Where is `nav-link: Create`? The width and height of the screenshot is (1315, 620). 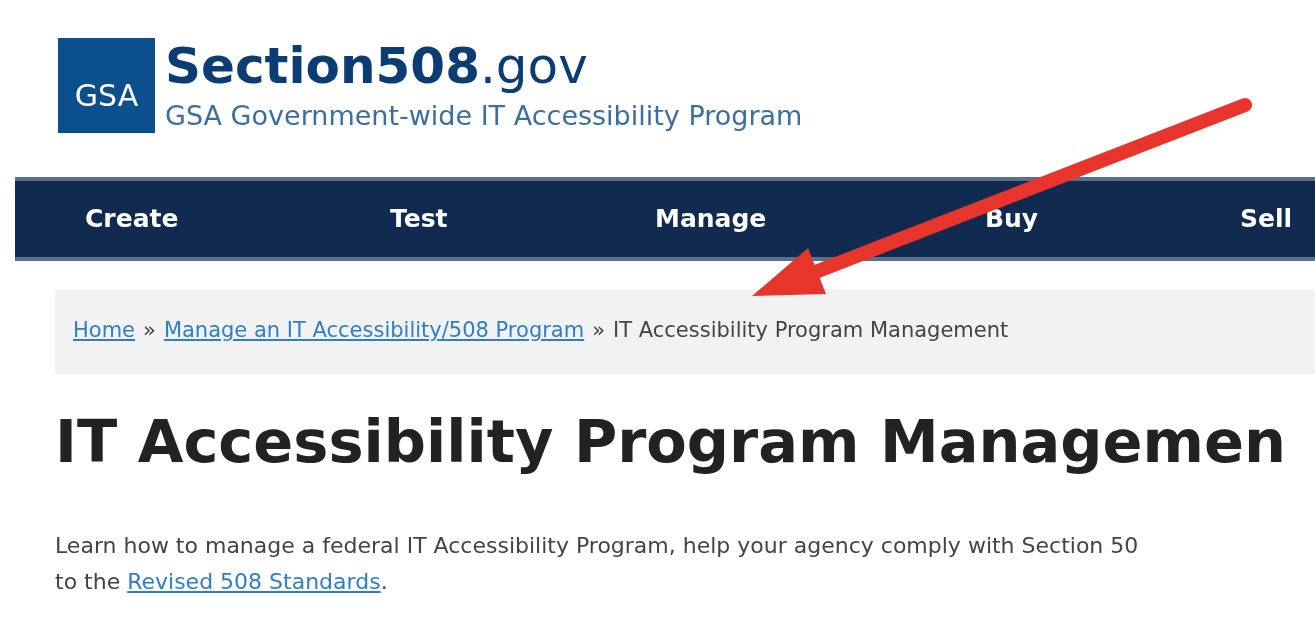
nav-link: Create is located at coordinates (132, 218).